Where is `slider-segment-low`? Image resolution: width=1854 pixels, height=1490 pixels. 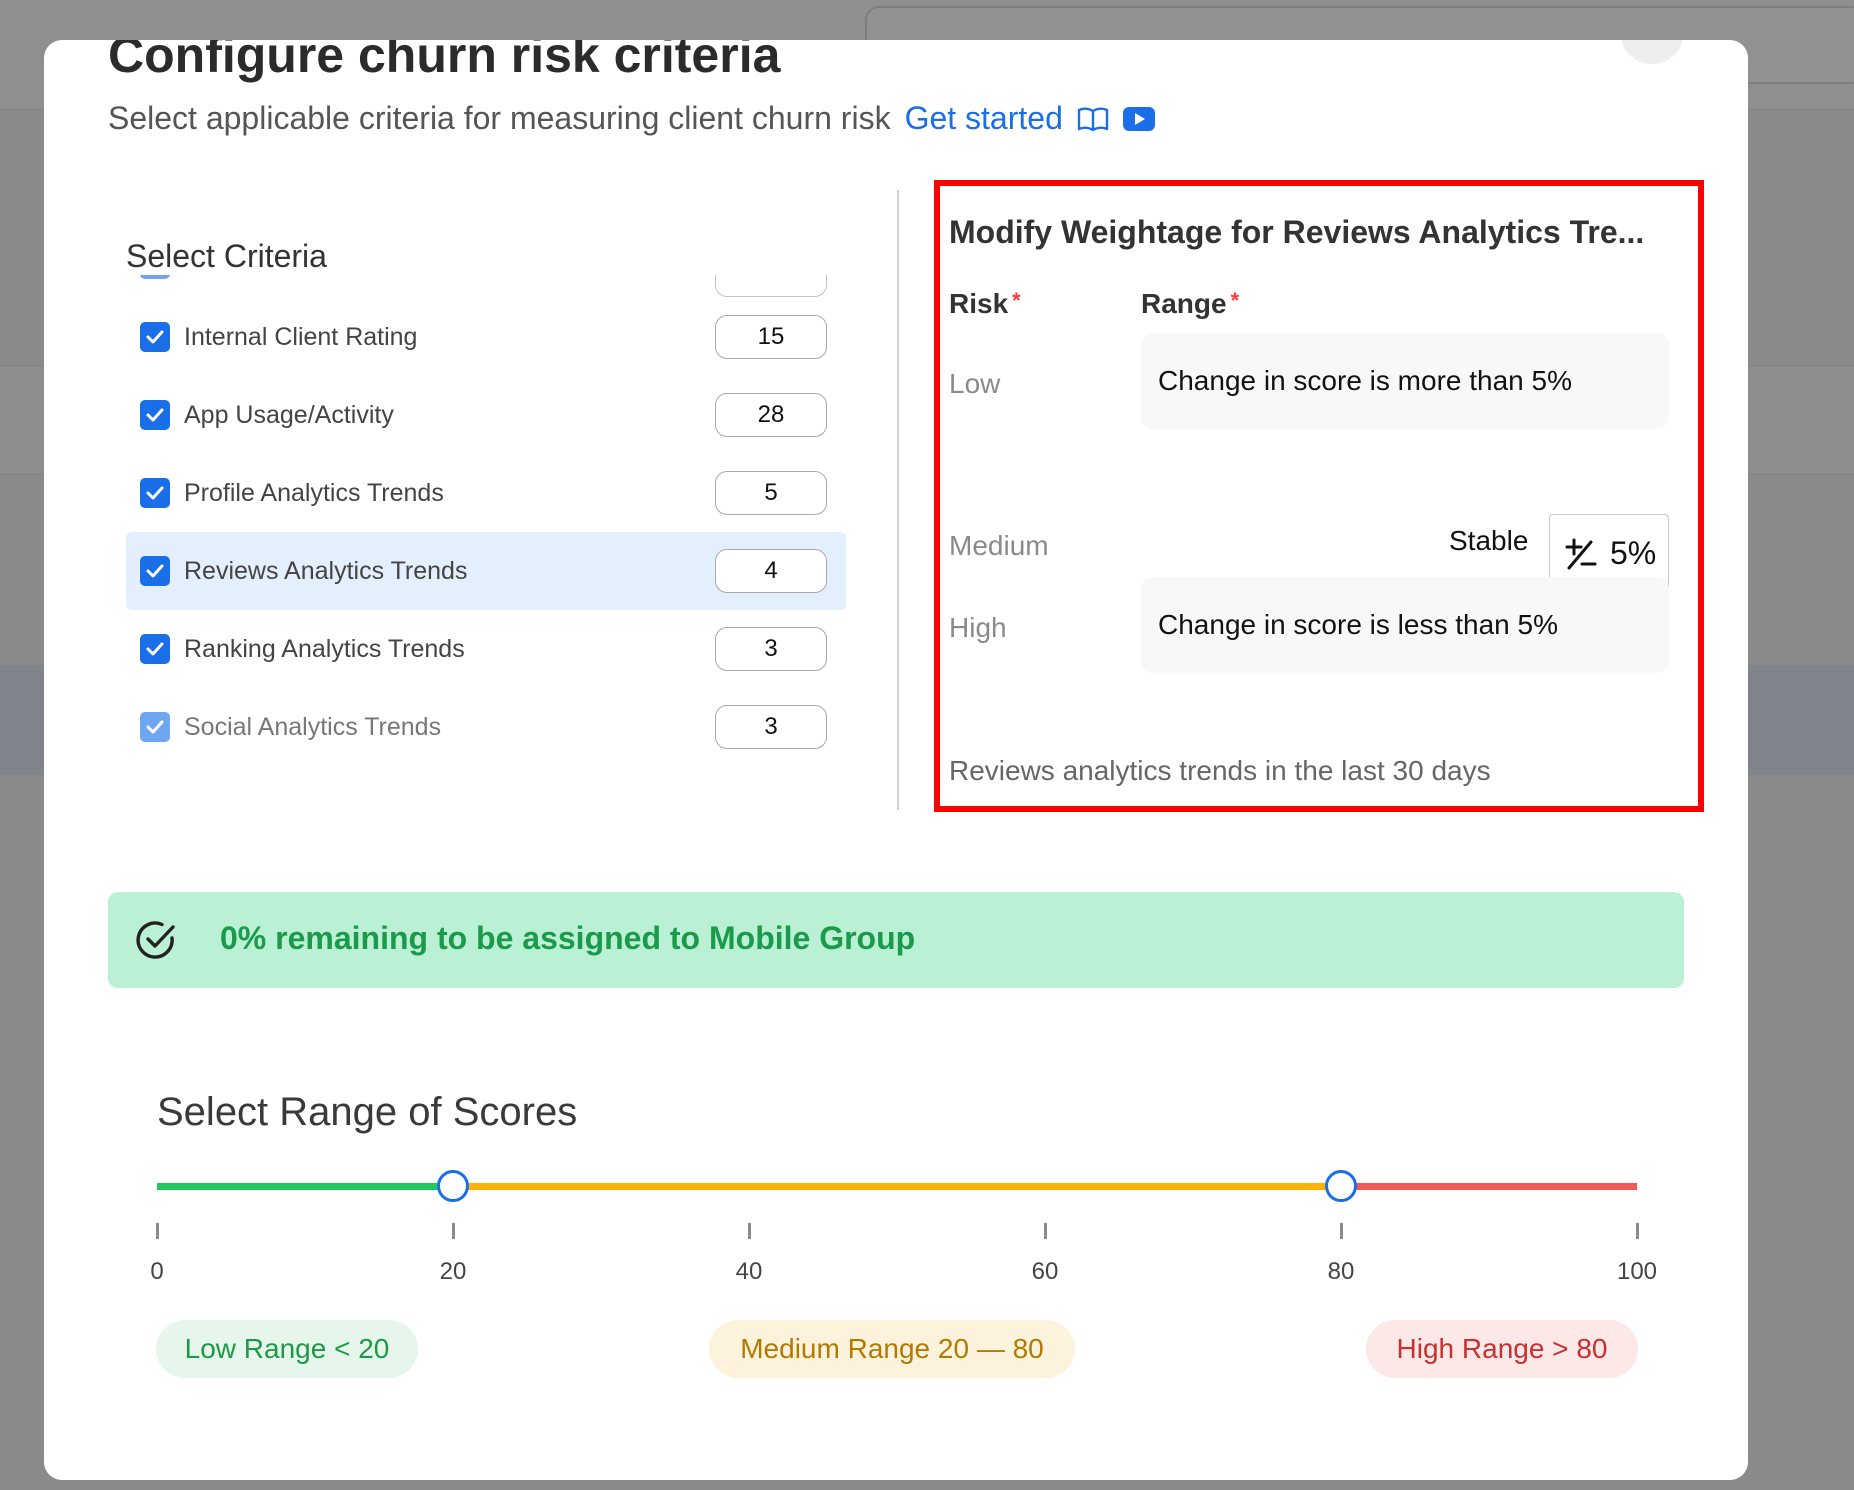
slider-segment-low is located at coordinates (305, 1186).